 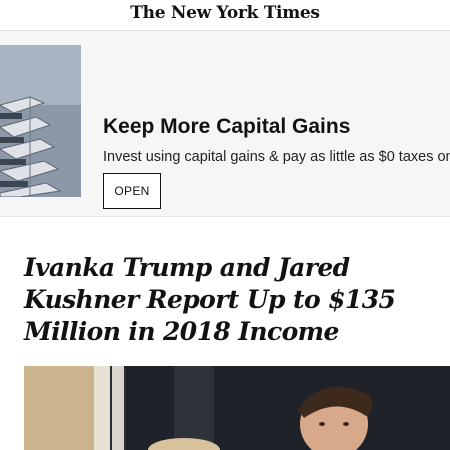 What do you see at coordinates (226, 127) in the screenshot?
I see `ad-title: Keep More Capital Gains` at bounding box center [226, 127].